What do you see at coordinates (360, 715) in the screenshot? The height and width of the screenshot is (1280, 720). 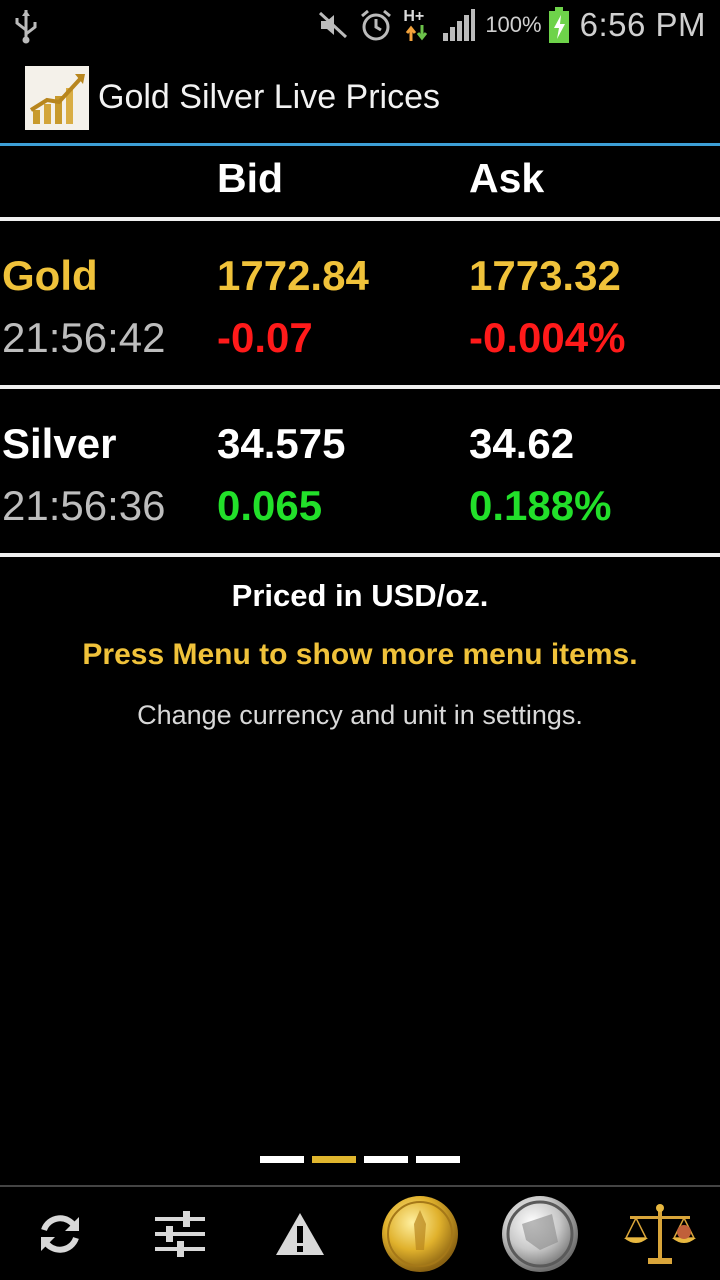 I see `settings-hint: Change currency and unit in settings.` at bounding box center [360, 715].